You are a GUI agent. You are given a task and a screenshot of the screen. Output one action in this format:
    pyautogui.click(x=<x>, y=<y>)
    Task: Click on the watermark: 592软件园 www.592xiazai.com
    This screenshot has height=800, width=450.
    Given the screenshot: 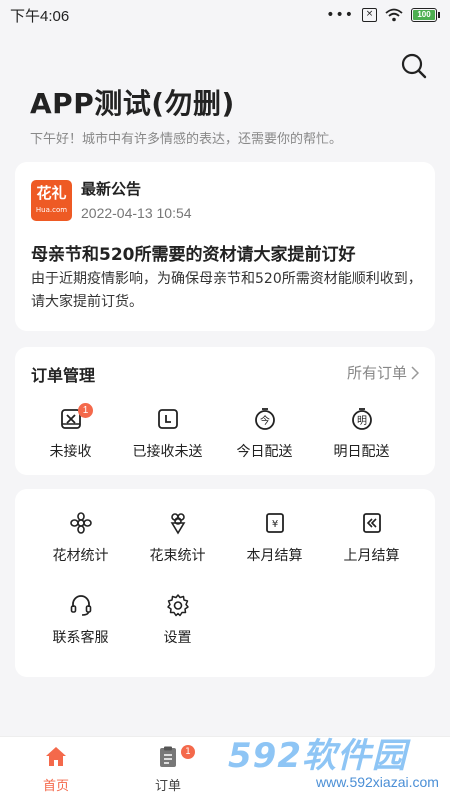 What is the action you would take?
    pyautogui.click(x=335, y=764)
    